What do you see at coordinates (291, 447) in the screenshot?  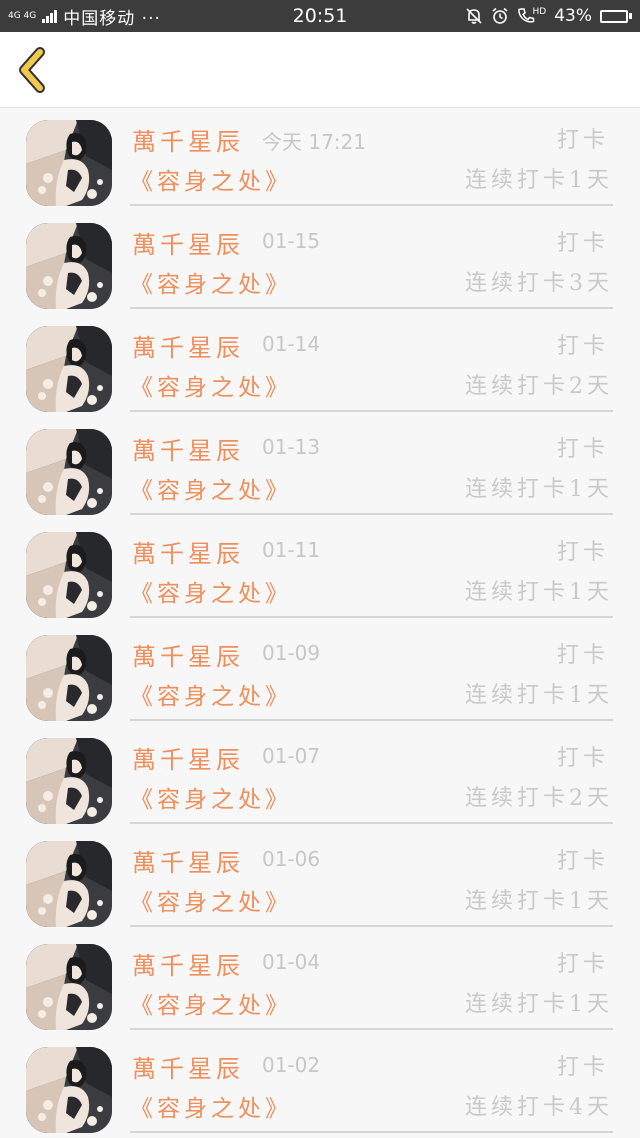 I see `checkin-date: 01-13` at bounding box center [291, 447].